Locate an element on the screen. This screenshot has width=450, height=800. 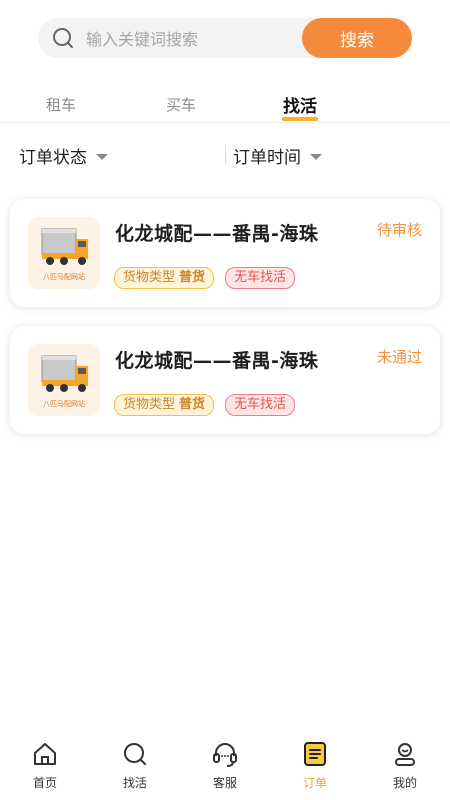
nav-item-home: 首页 is located at coordinates (45, 770).